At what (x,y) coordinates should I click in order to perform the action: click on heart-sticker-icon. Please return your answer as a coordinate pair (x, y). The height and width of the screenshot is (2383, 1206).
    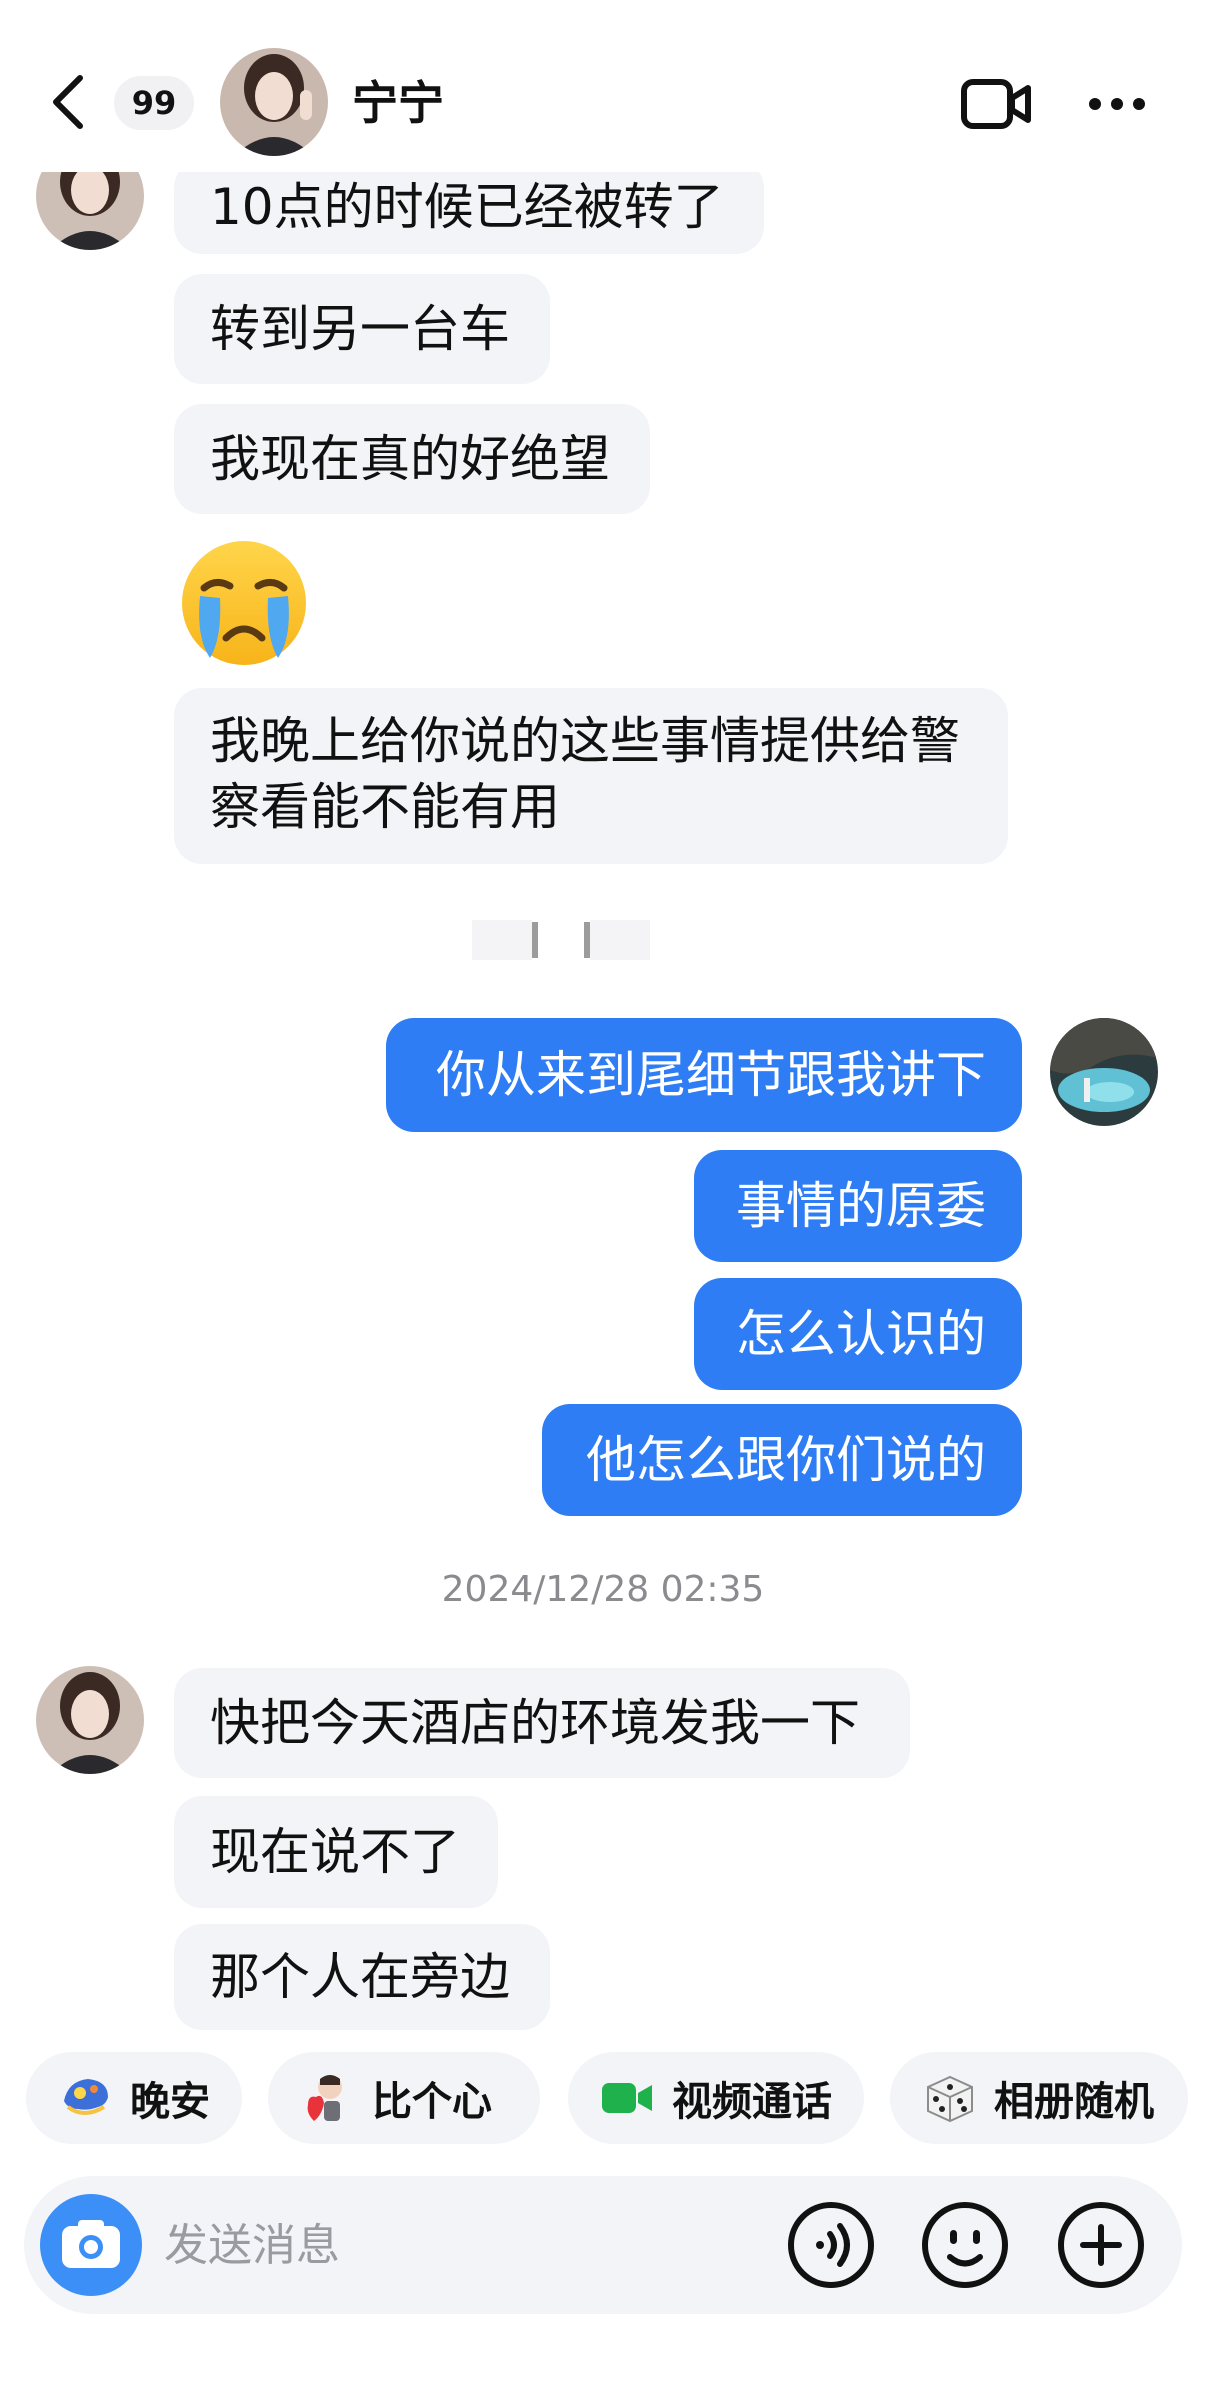
    Looking at the image, I should click on (324, 2098).